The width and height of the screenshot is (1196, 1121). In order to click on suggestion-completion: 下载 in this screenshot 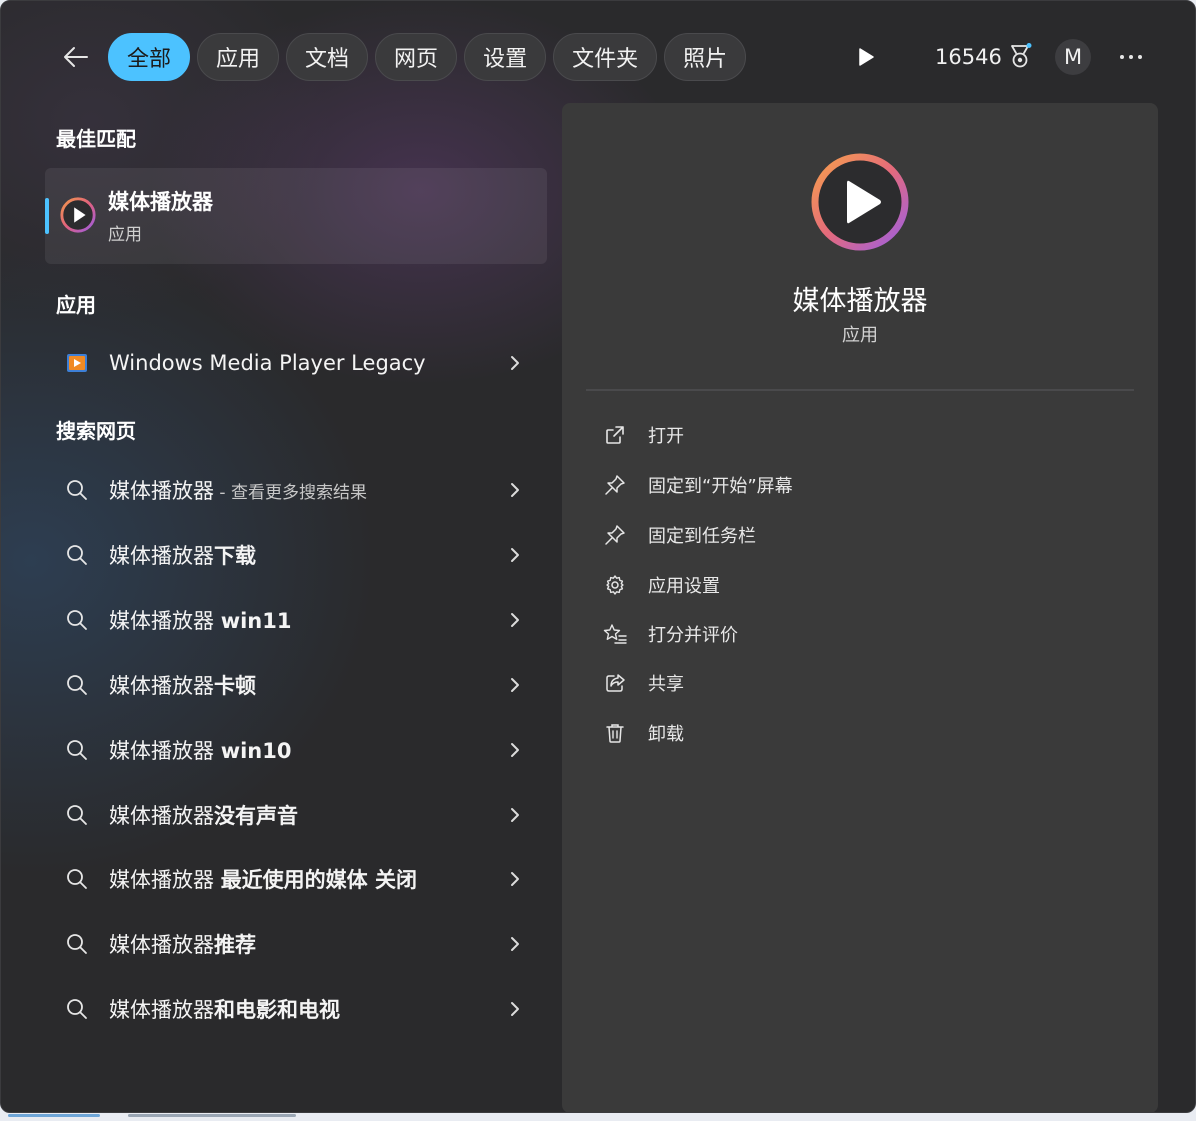, I will do `click(235, 556)`.